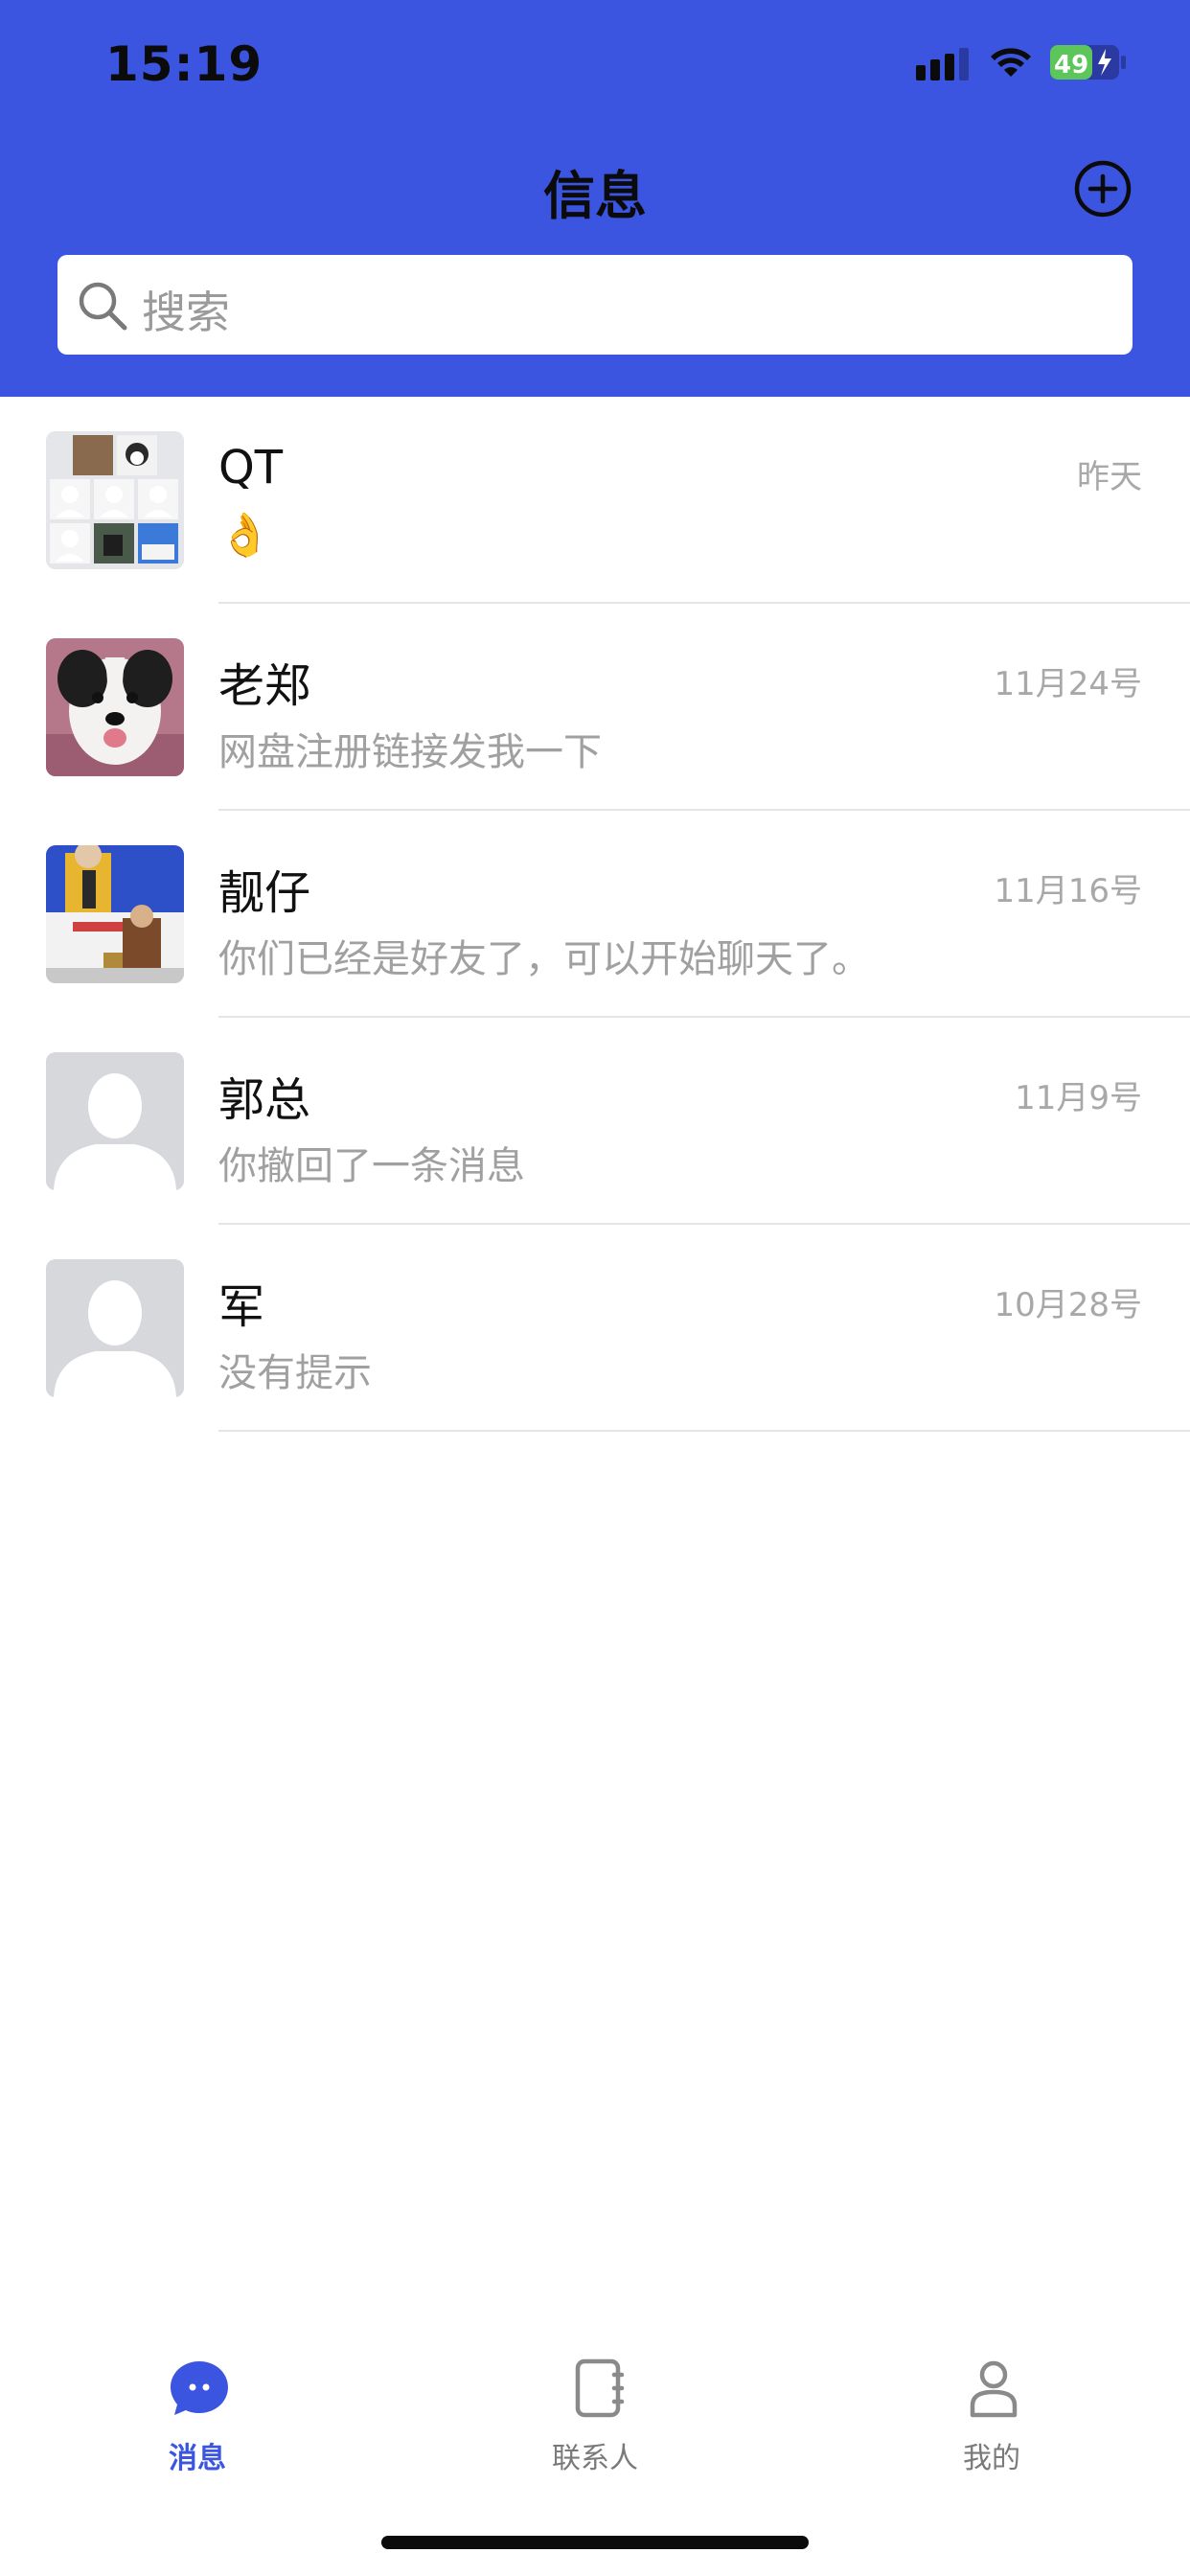 The image size is (1190, 2576). Describe the element at coordinates (1071, 65) in the screenshot. I see `battery-level: 49` at that location.